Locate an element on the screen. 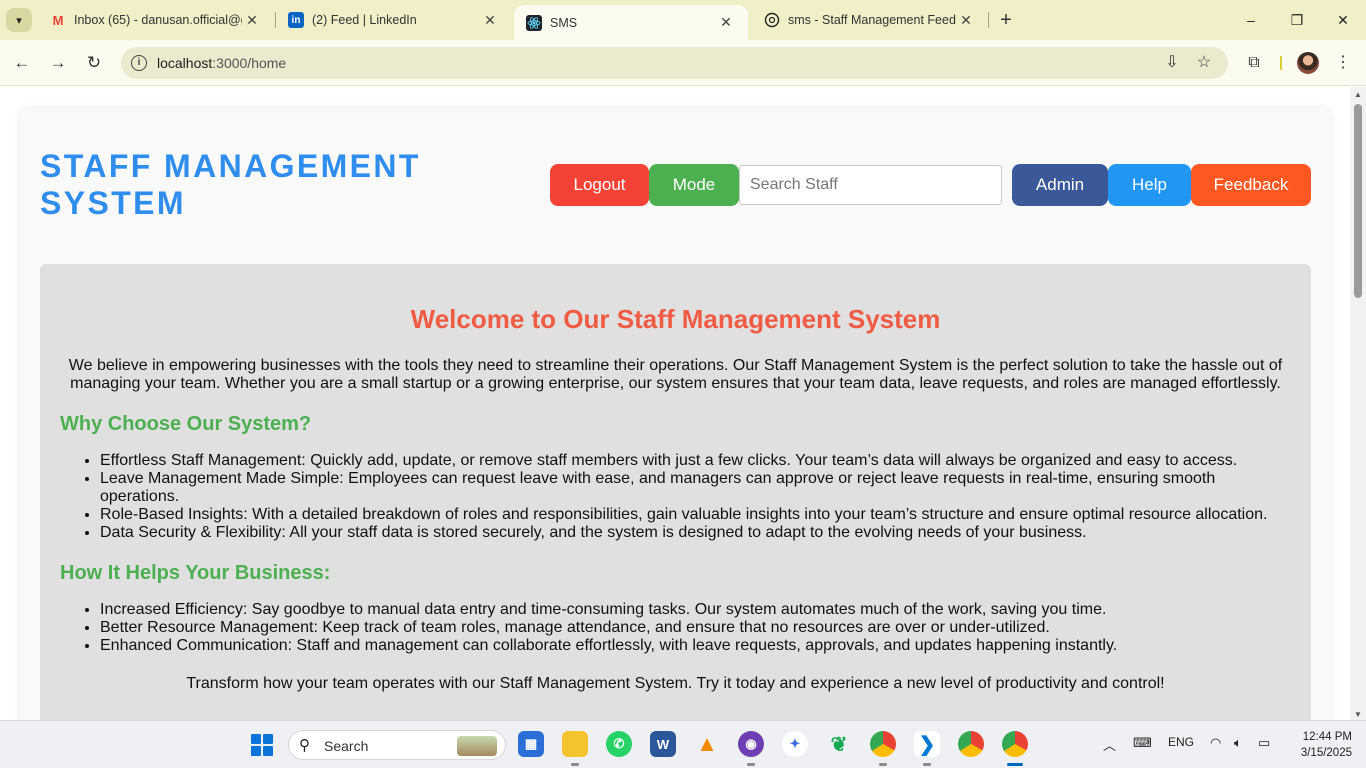 This screenshot has width=1366, height=768. tab-chatgpt: sms - Staff Management Feedb ✕ is located at coordinates (870, 20).